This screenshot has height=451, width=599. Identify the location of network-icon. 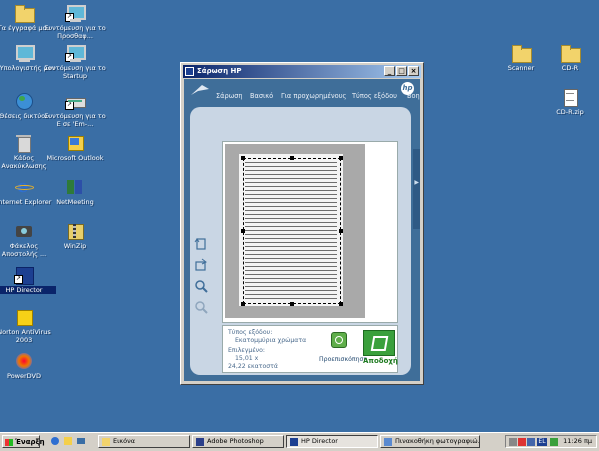
(24, 101).